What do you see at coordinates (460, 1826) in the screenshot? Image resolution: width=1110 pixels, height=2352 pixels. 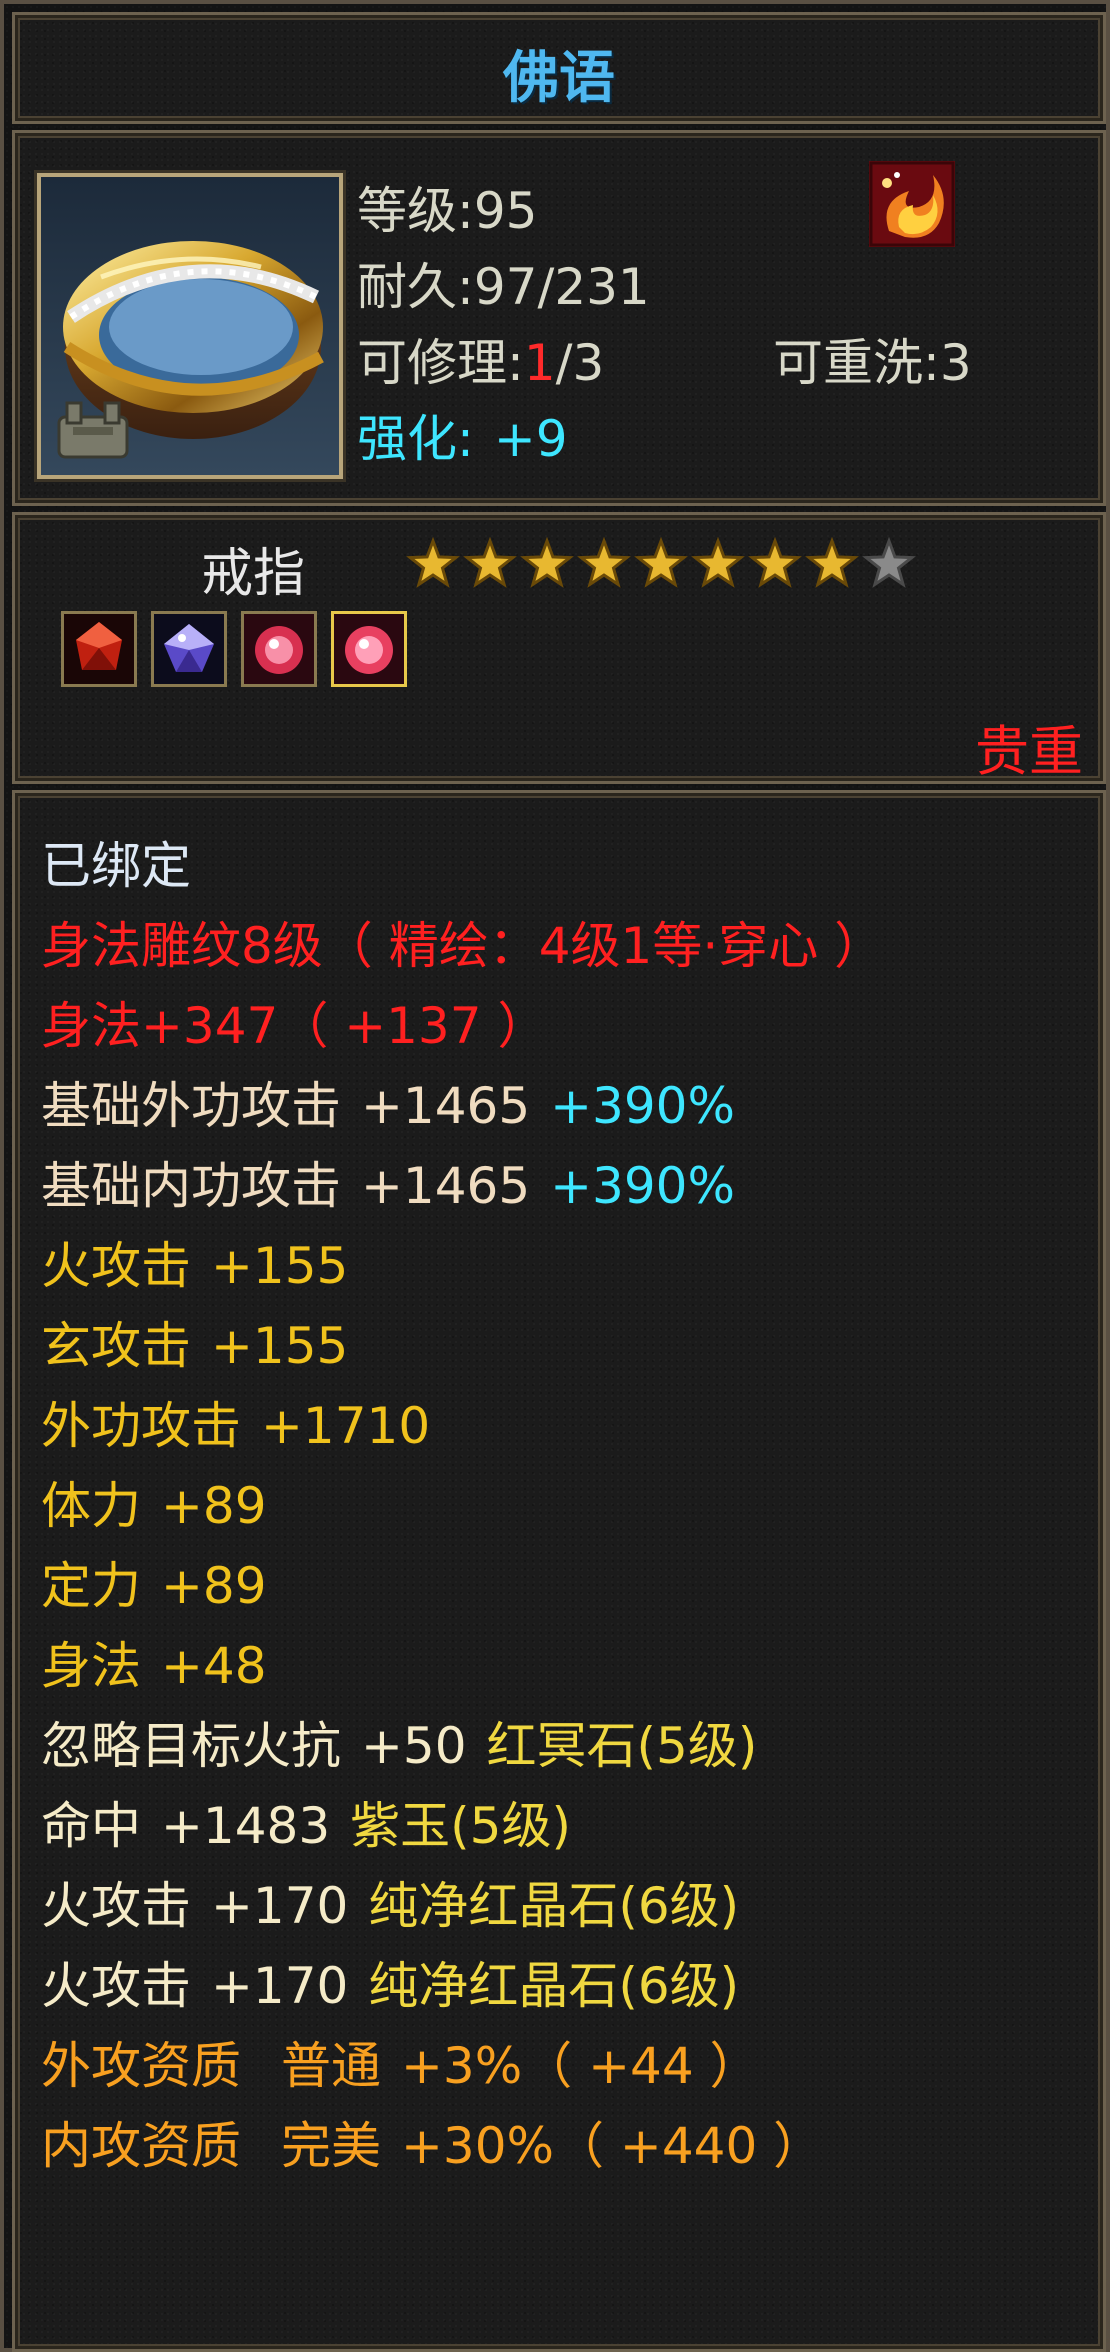 I see `gem-name: 紫玉(5级)` at bounding box center [460, 1826].